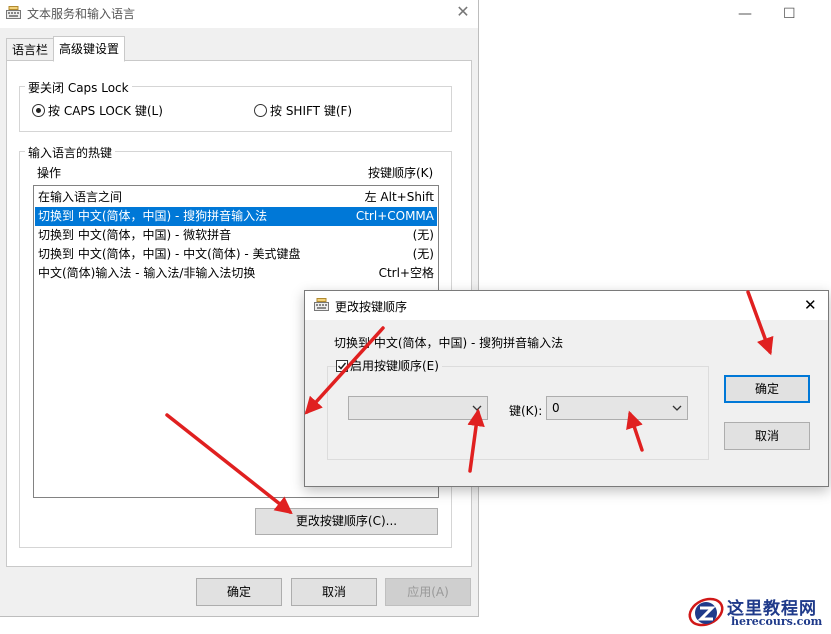 The image size is (831, 634). What do you see at coordinates (449, 343) in the screenshot?
I see `target-input-method: 切换到 中文(简体，中国) - 搜狗拼音输入法` at bounding box center [449, 343].